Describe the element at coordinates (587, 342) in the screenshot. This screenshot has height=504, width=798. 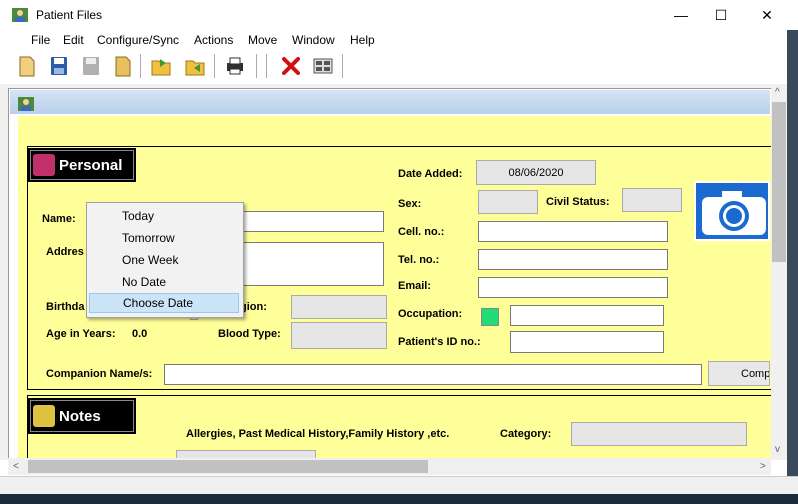
I see `patient-id-input` at that location.